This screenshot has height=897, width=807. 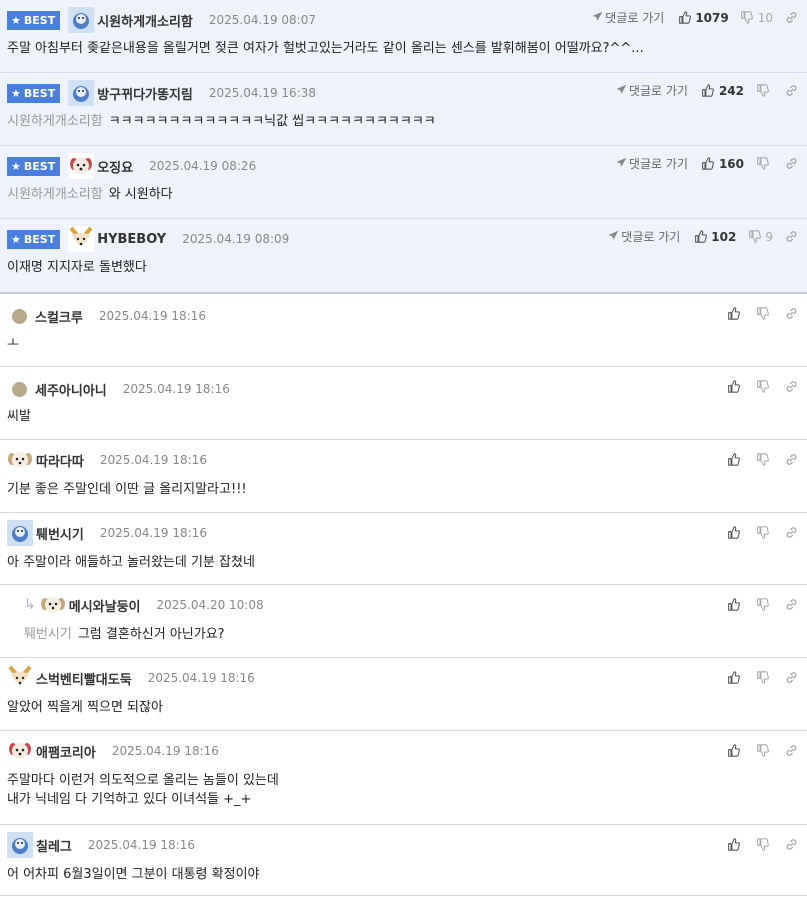 What do you see at coordinates (59, 316) in the screenshot?
I see `nickname: 스컬크루` at bounding box center [59, 316].